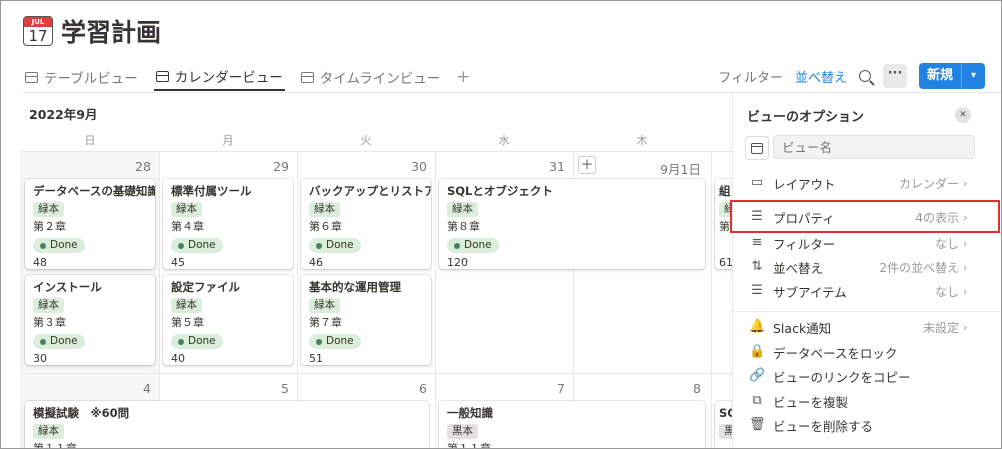 The width and height of the screenshot is (1002, 449). Describe the element at coordinates (940, 76) in the screenshot. I see `new-button-label: 新規` at that location.